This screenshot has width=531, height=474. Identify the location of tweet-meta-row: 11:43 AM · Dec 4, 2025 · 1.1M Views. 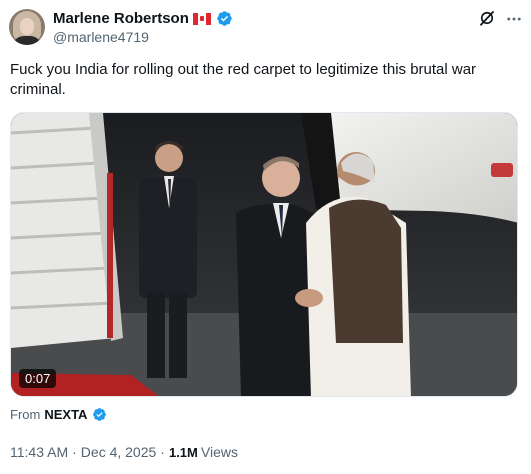
(124, 452).